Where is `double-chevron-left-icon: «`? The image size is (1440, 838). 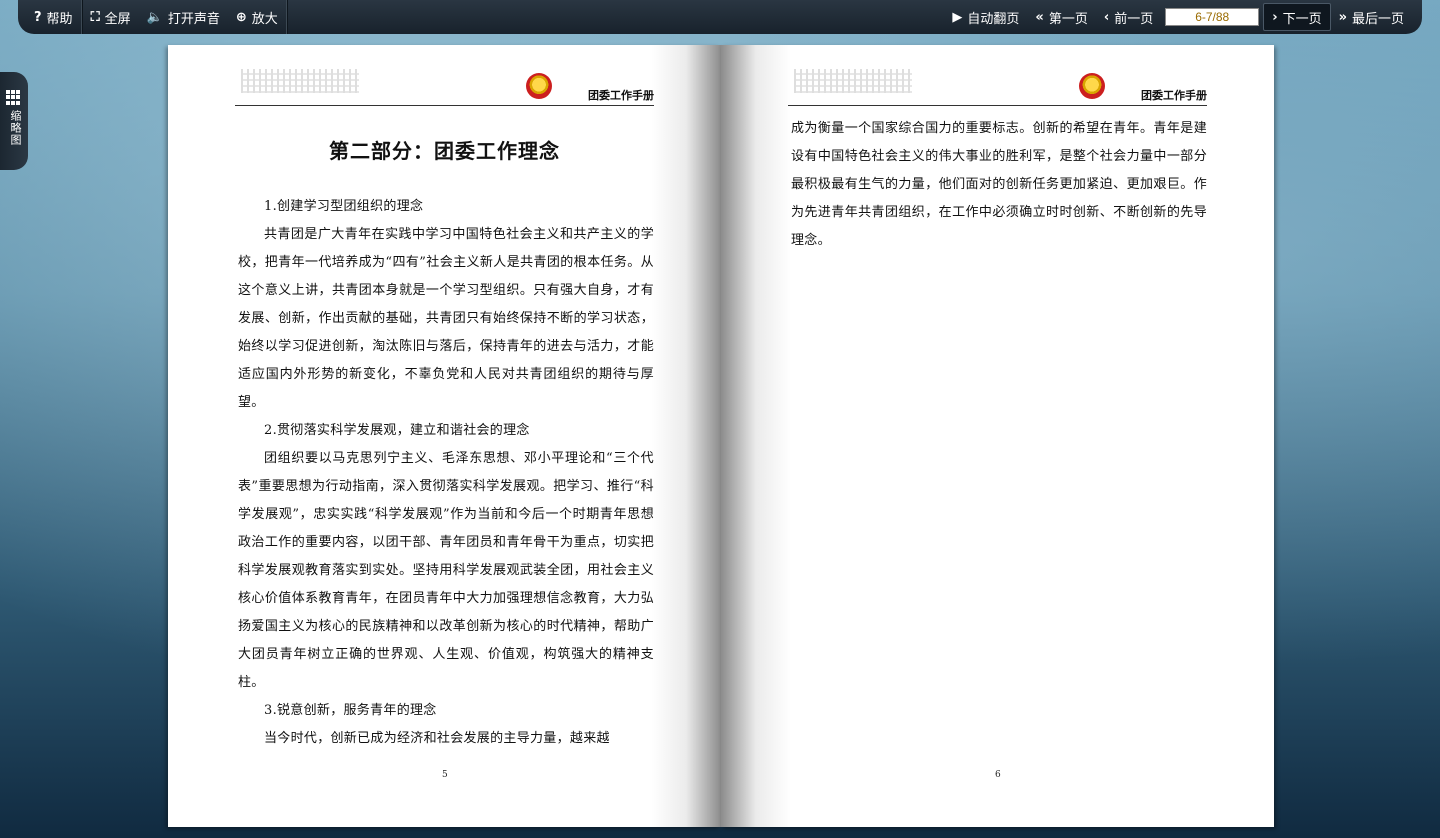 double-chevron-left-icon: « is located at coordinates (1039, 17).